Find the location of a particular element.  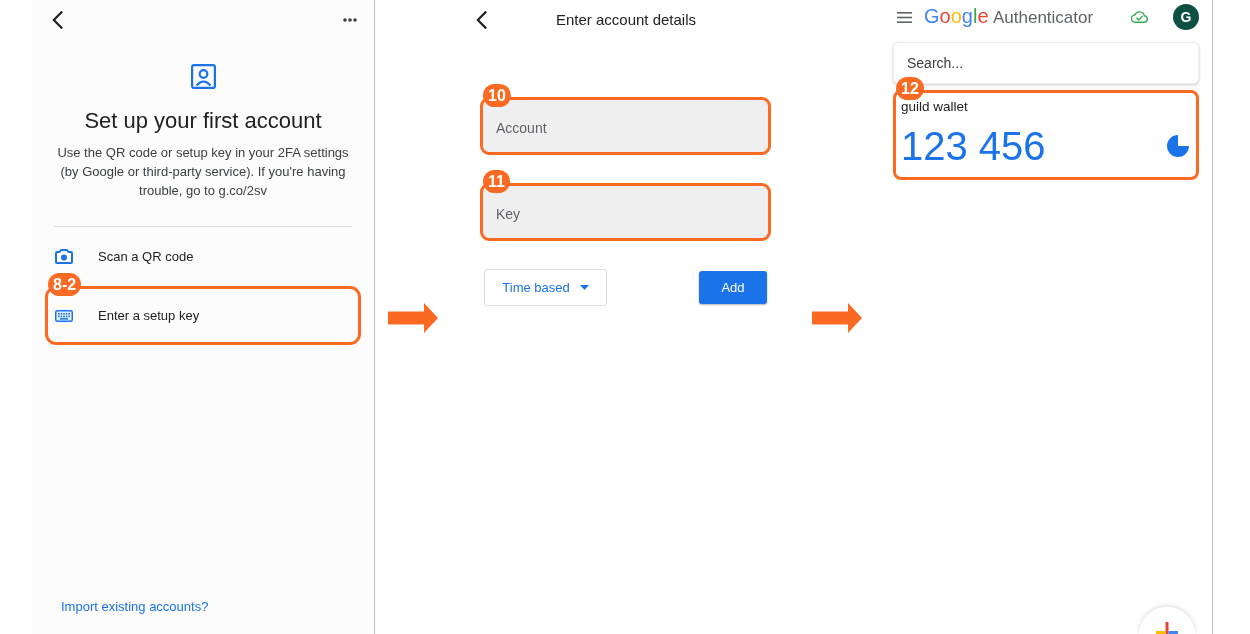

screen-title: Enter account details is located at coordinates (626, 19).